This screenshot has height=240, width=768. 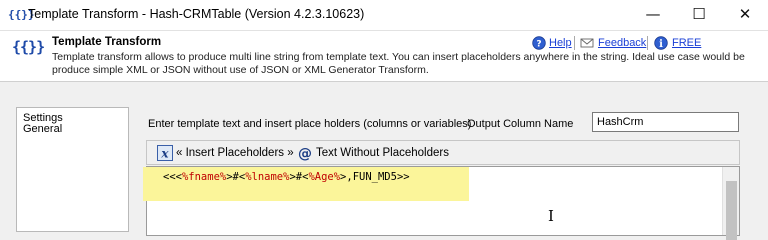 I want to click on maximize-button: ☐, so click(x=699, y=15).